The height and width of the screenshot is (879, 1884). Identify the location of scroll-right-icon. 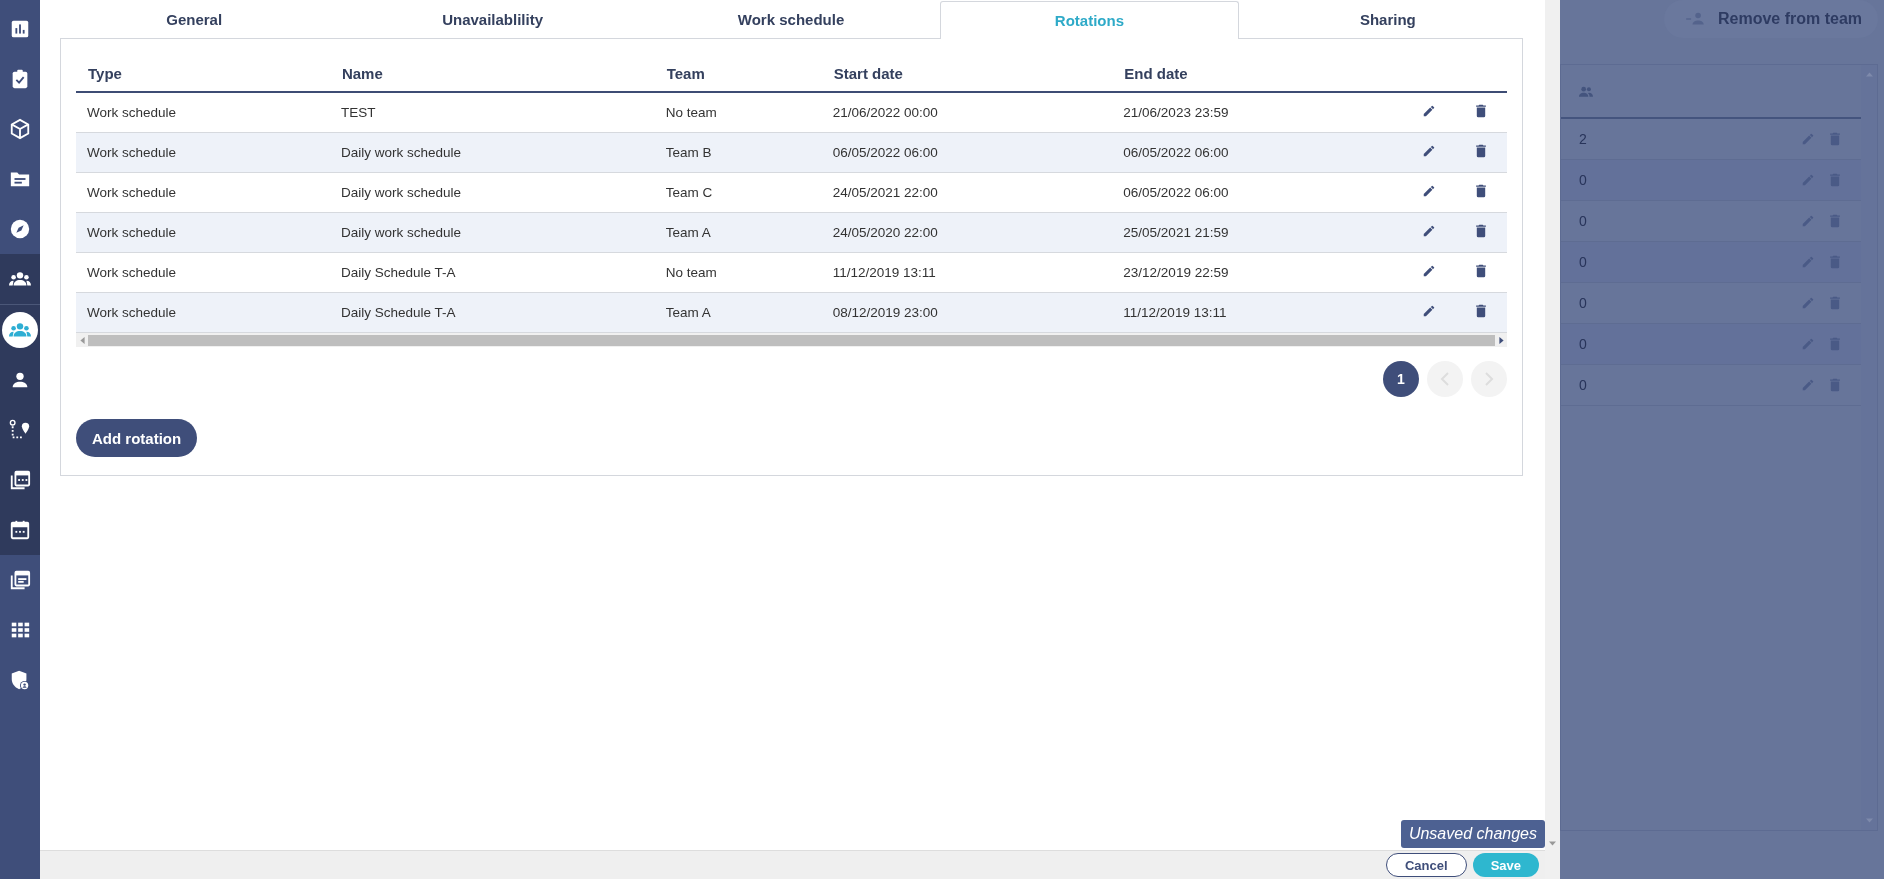
(1501, 340).